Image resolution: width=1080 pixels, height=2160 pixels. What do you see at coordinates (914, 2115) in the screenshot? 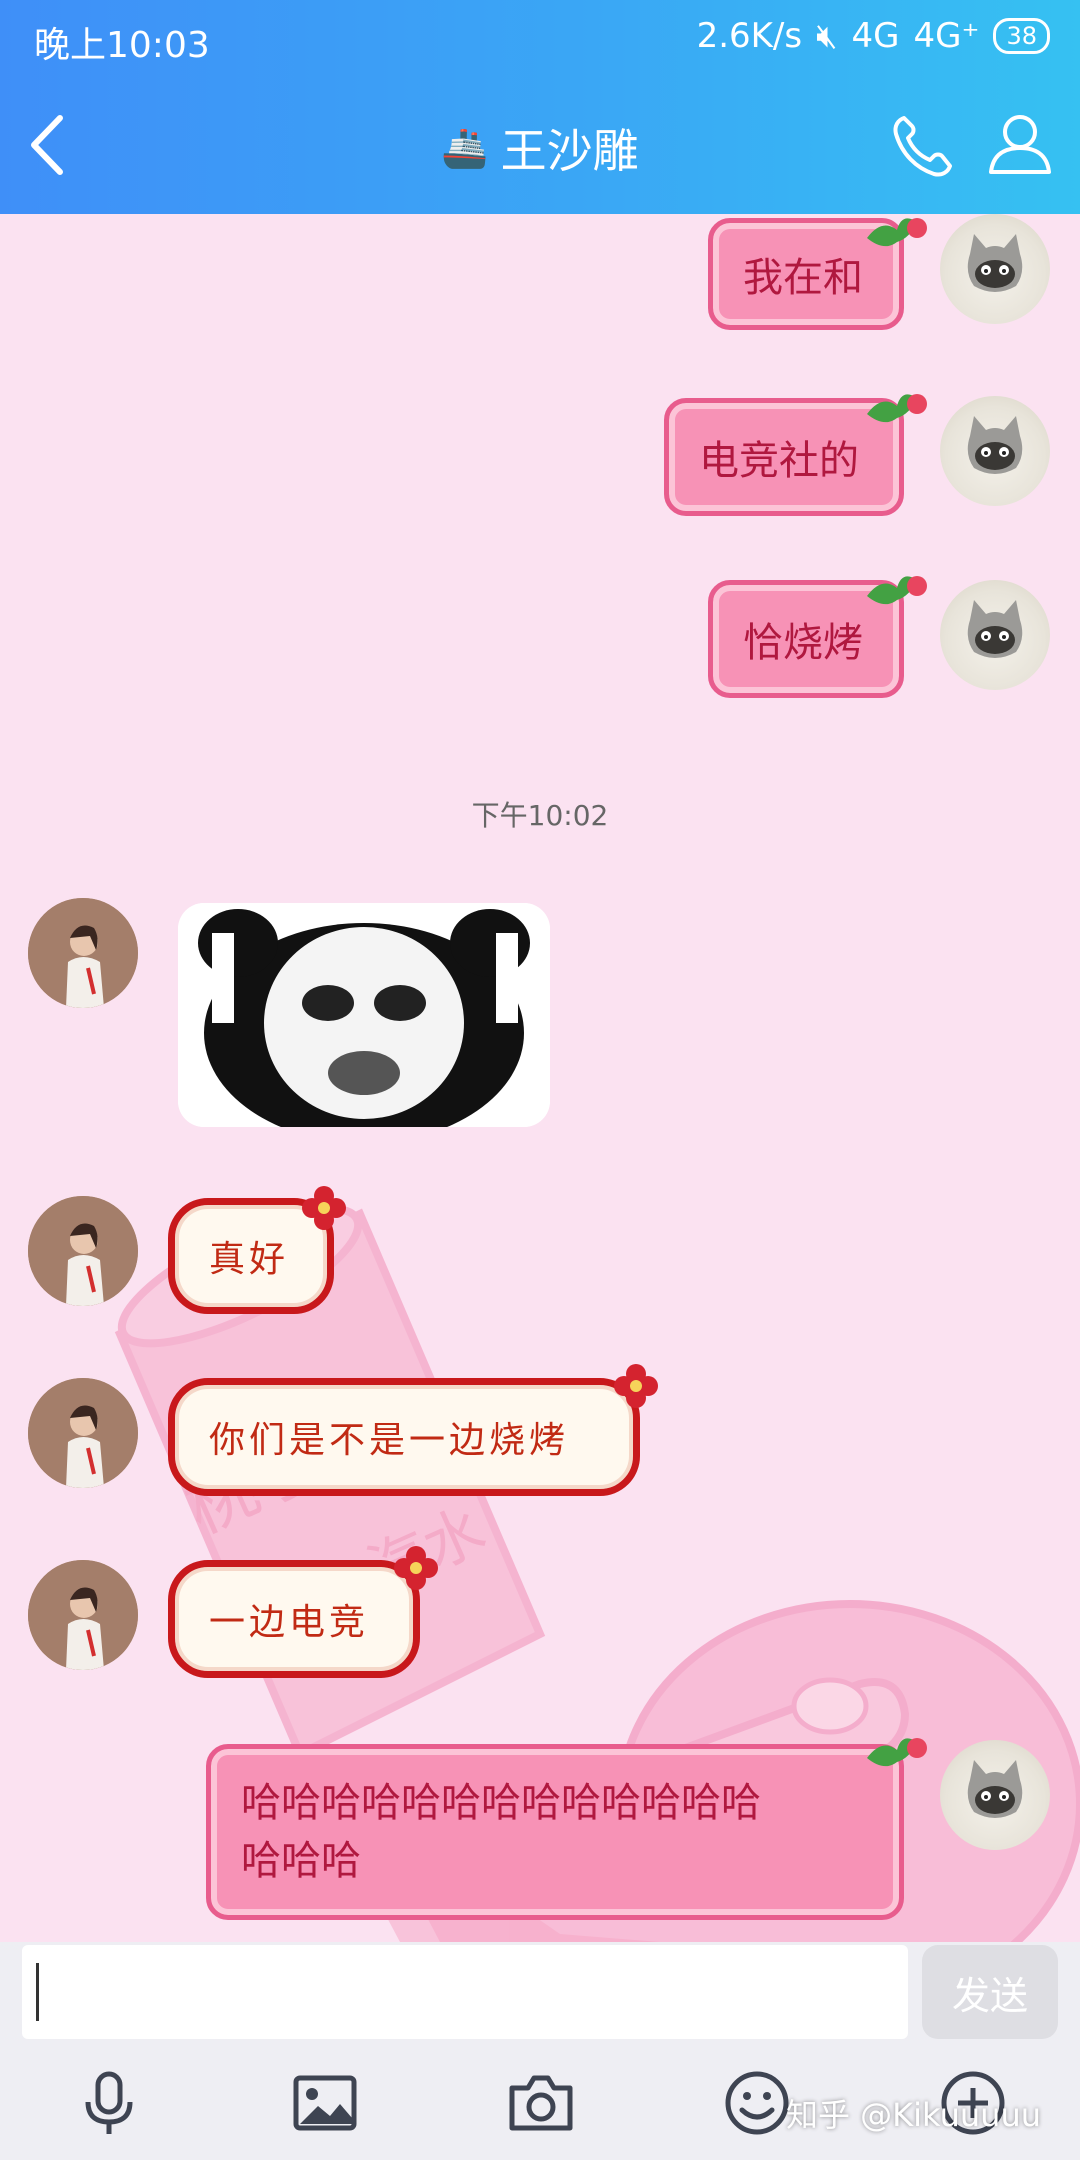
I see `watermark: 知乎 @Kikuuuuu` at bounding box center [914, 2115].